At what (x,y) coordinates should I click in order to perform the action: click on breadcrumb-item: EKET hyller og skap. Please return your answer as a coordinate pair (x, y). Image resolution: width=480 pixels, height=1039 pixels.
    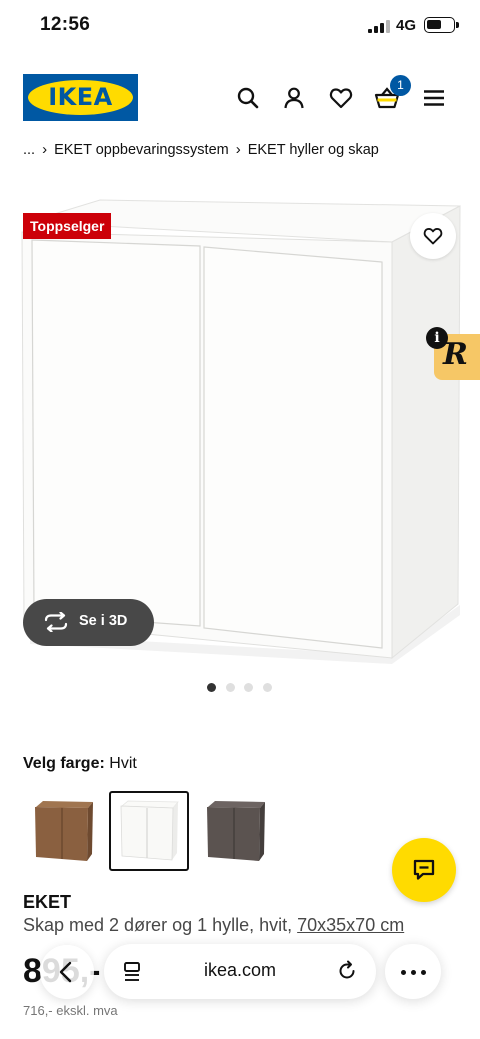
    Looking at the image, I should click on (313, 150).